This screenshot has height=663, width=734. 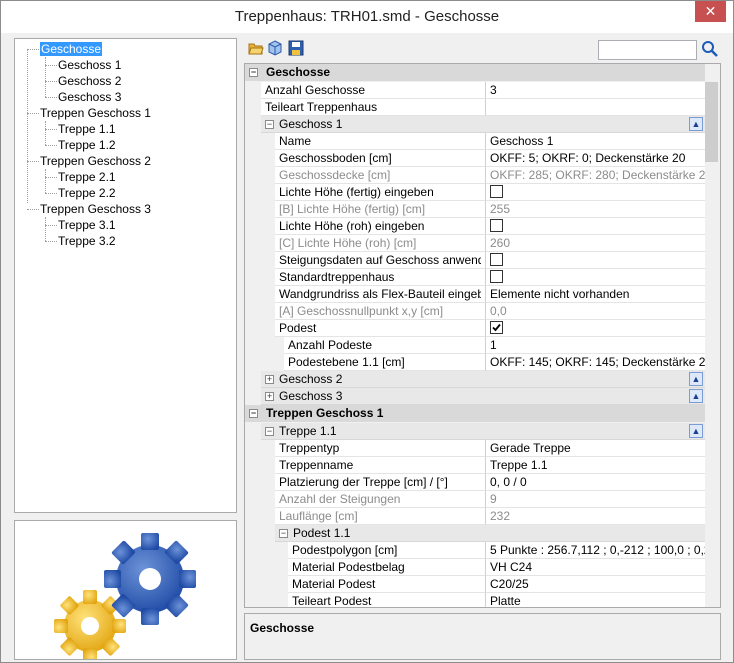 I want to click on tree-leaf: Geschoss 1, so click(x=89, y=65).